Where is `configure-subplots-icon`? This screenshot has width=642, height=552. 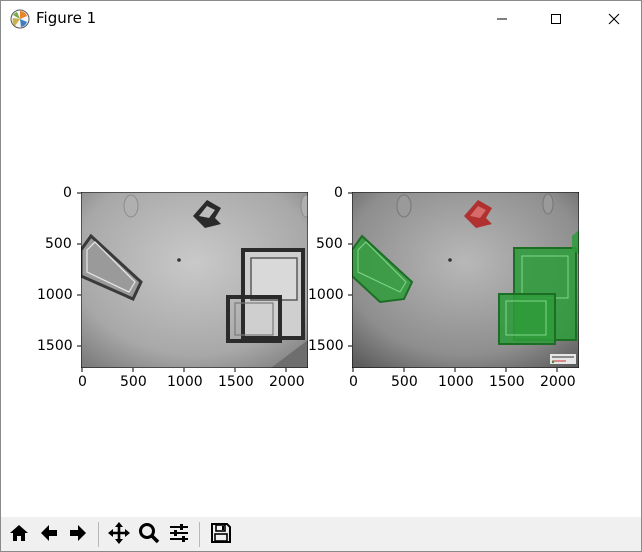 configure-subplots-icon is located at coordinates (179, 535).